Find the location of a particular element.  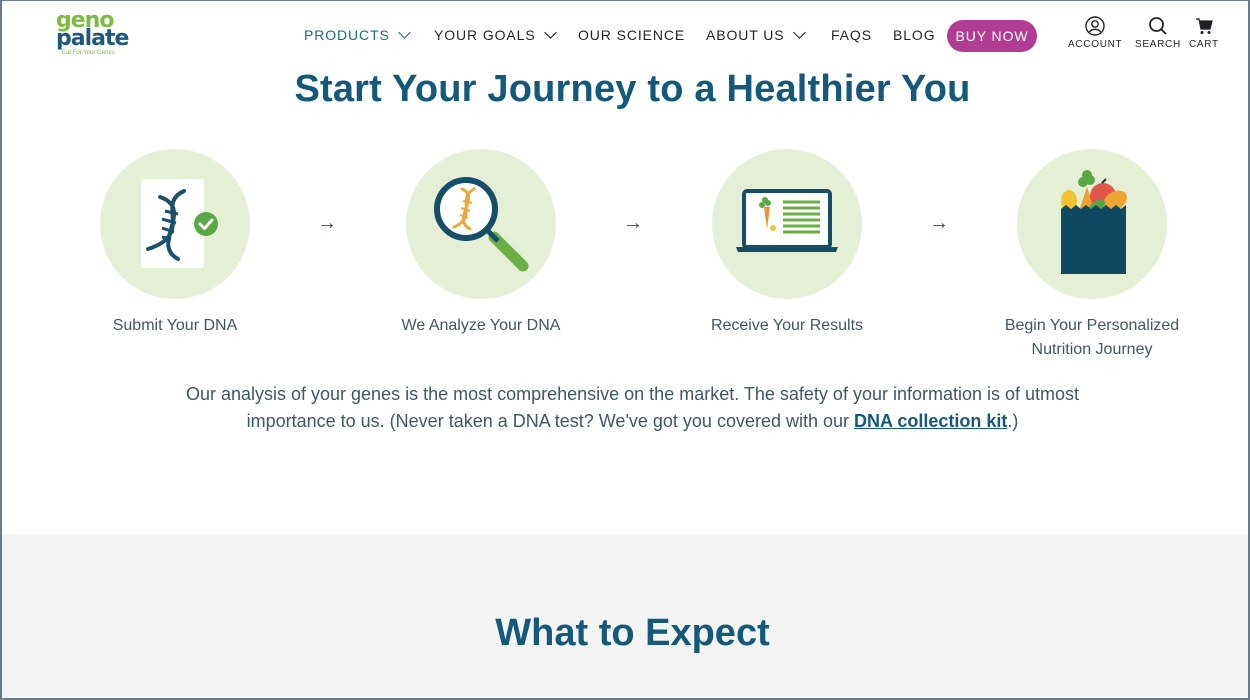

nav-about-us: ABOUT US is located at coordinates (756, 34).